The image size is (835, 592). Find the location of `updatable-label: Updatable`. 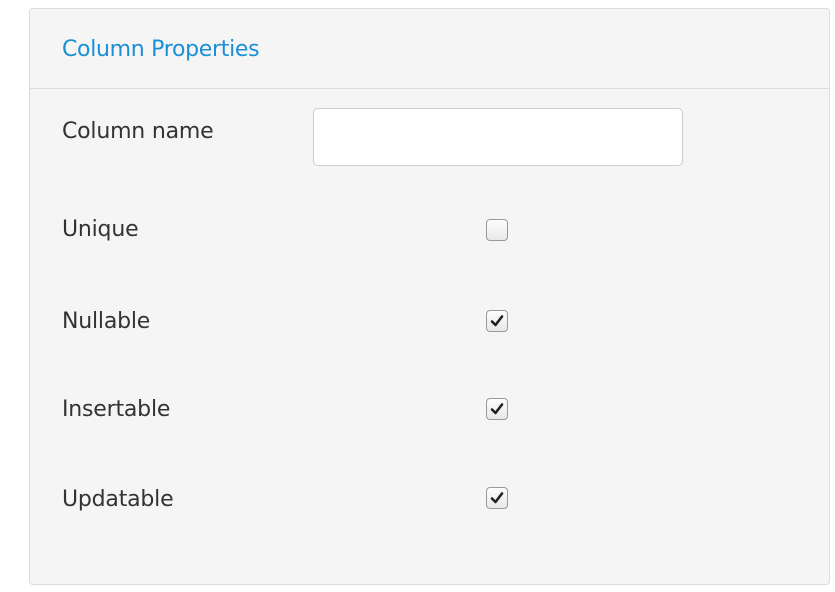

updatable-label: Updatable is located at coordinates (118, 499).